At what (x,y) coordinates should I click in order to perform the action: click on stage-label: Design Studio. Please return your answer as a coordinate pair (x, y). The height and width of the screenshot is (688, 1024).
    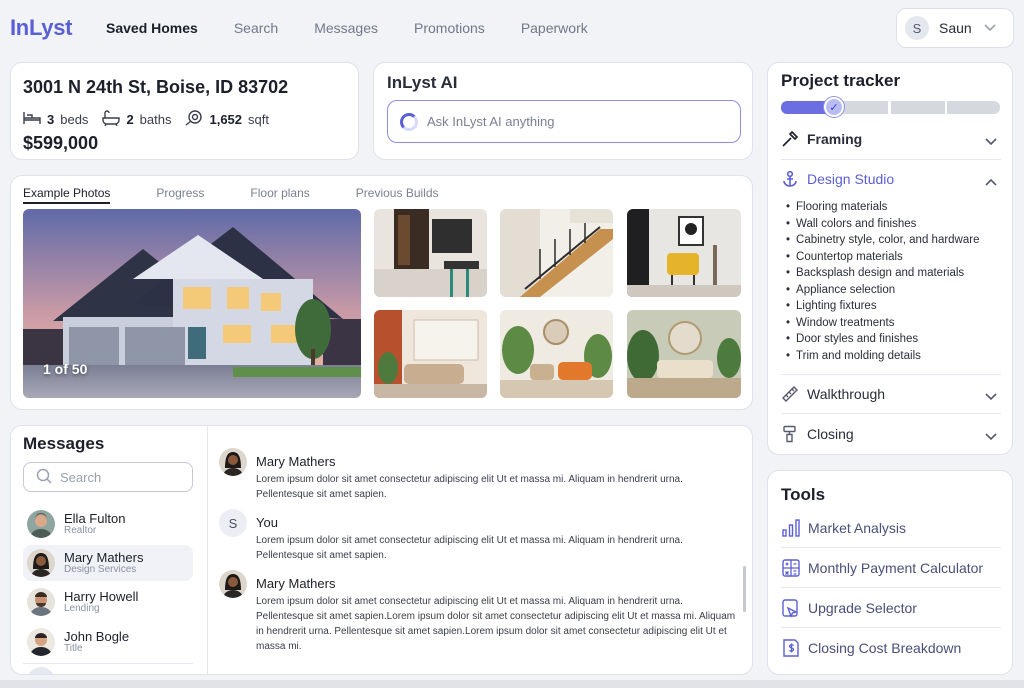
    Looking at the image, I should click on (851, 179).